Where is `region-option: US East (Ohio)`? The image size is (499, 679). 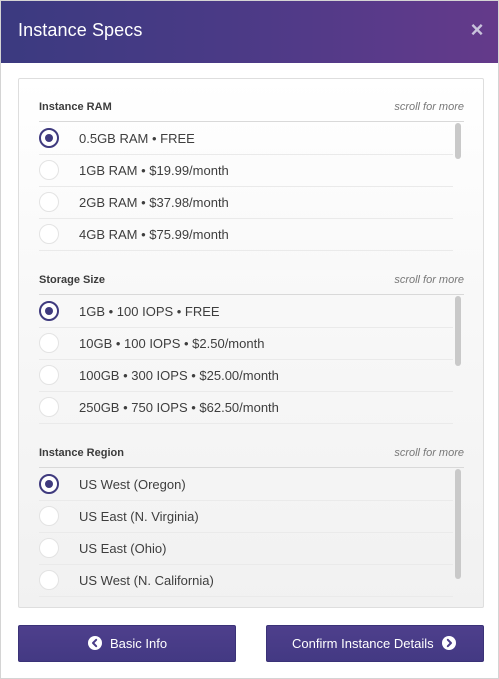 region-option: US East (Ohio) is located at coordinates (246, 549).